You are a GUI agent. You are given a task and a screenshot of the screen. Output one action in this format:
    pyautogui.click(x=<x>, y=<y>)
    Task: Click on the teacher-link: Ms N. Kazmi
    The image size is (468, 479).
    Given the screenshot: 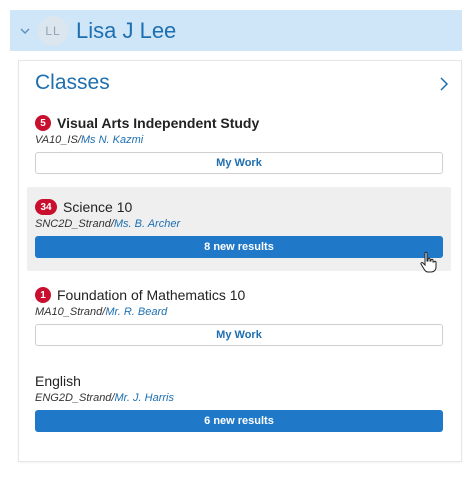 What is the action you would take?
    pyautogui.click(x=112, y=140)
    